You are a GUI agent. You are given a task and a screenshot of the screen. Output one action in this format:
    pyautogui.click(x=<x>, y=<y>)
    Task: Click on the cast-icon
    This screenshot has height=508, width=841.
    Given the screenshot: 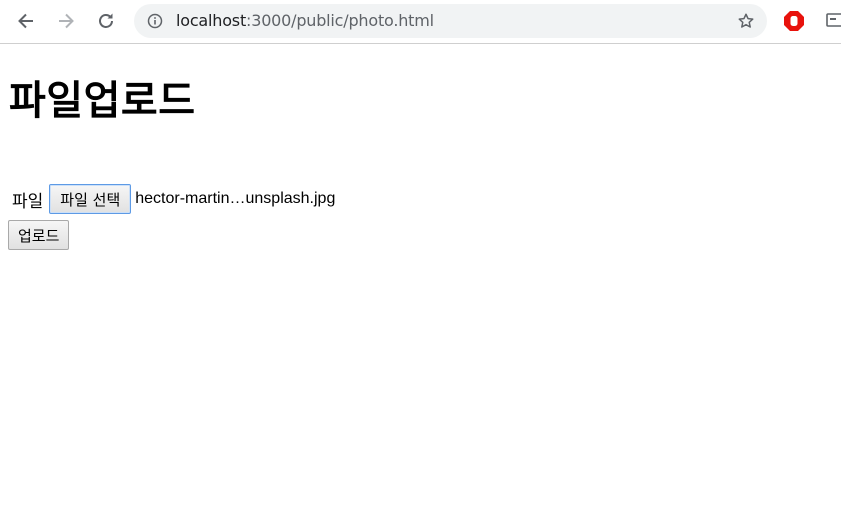 What is the action you would take?
    pyautogui.click(x=833, y=20)
    